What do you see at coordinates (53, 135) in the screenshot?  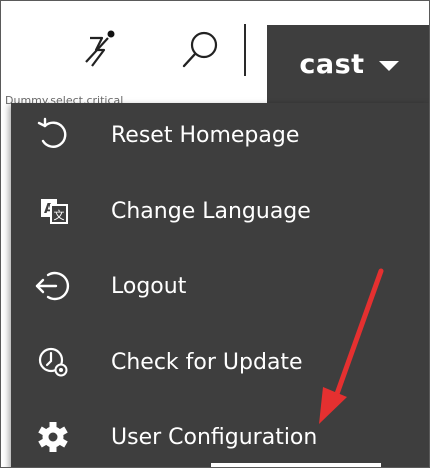 I see `reset-icon` at bounding box center [53, 135].